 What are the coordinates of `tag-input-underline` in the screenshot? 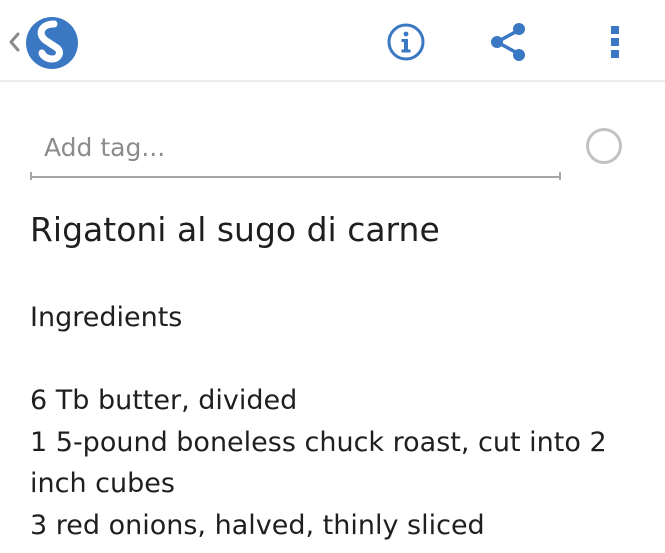 It's located at (295, 149).